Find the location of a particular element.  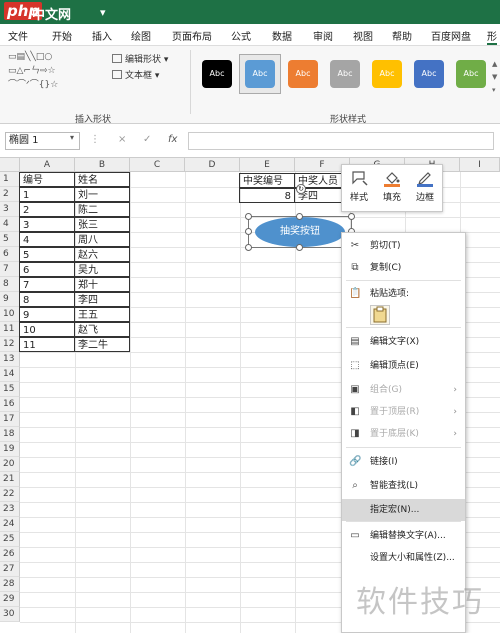

table-cell: 11 is located at coordinates (47, 344).